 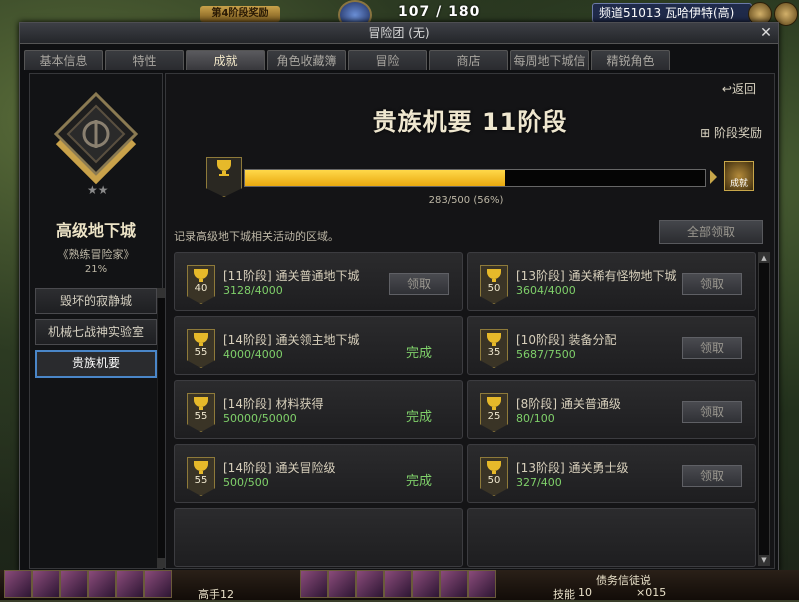 I want to click on reward-chest-label: 成就, so click(x=738, y=184).